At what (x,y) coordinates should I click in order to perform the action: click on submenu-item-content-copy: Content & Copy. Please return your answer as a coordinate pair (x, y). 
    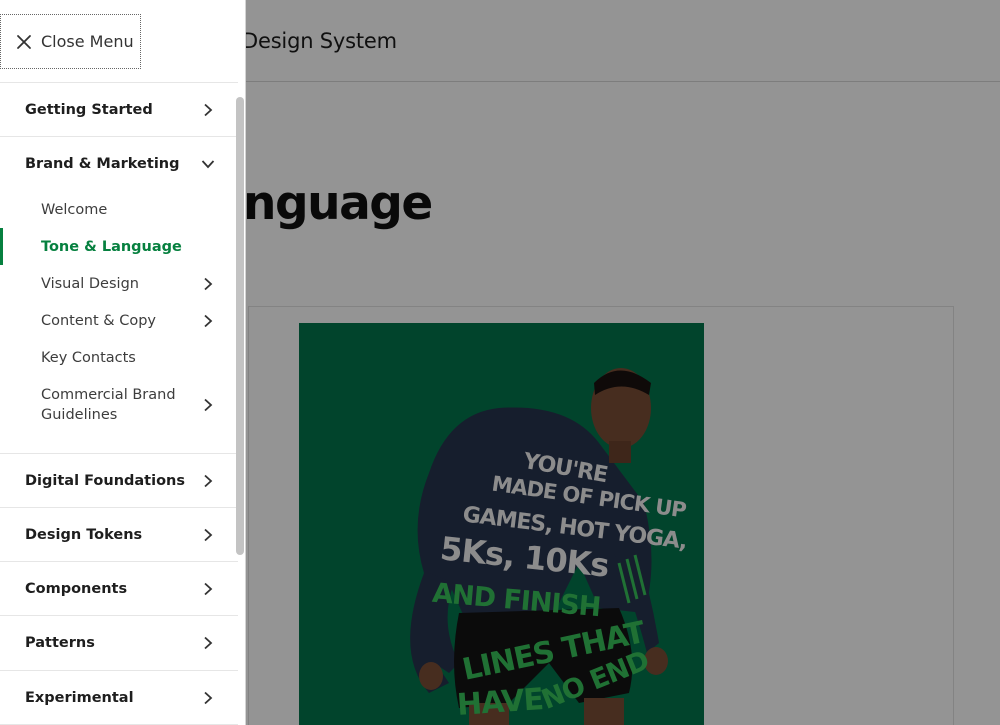
    Looking at the image, I should click on (119, 320).